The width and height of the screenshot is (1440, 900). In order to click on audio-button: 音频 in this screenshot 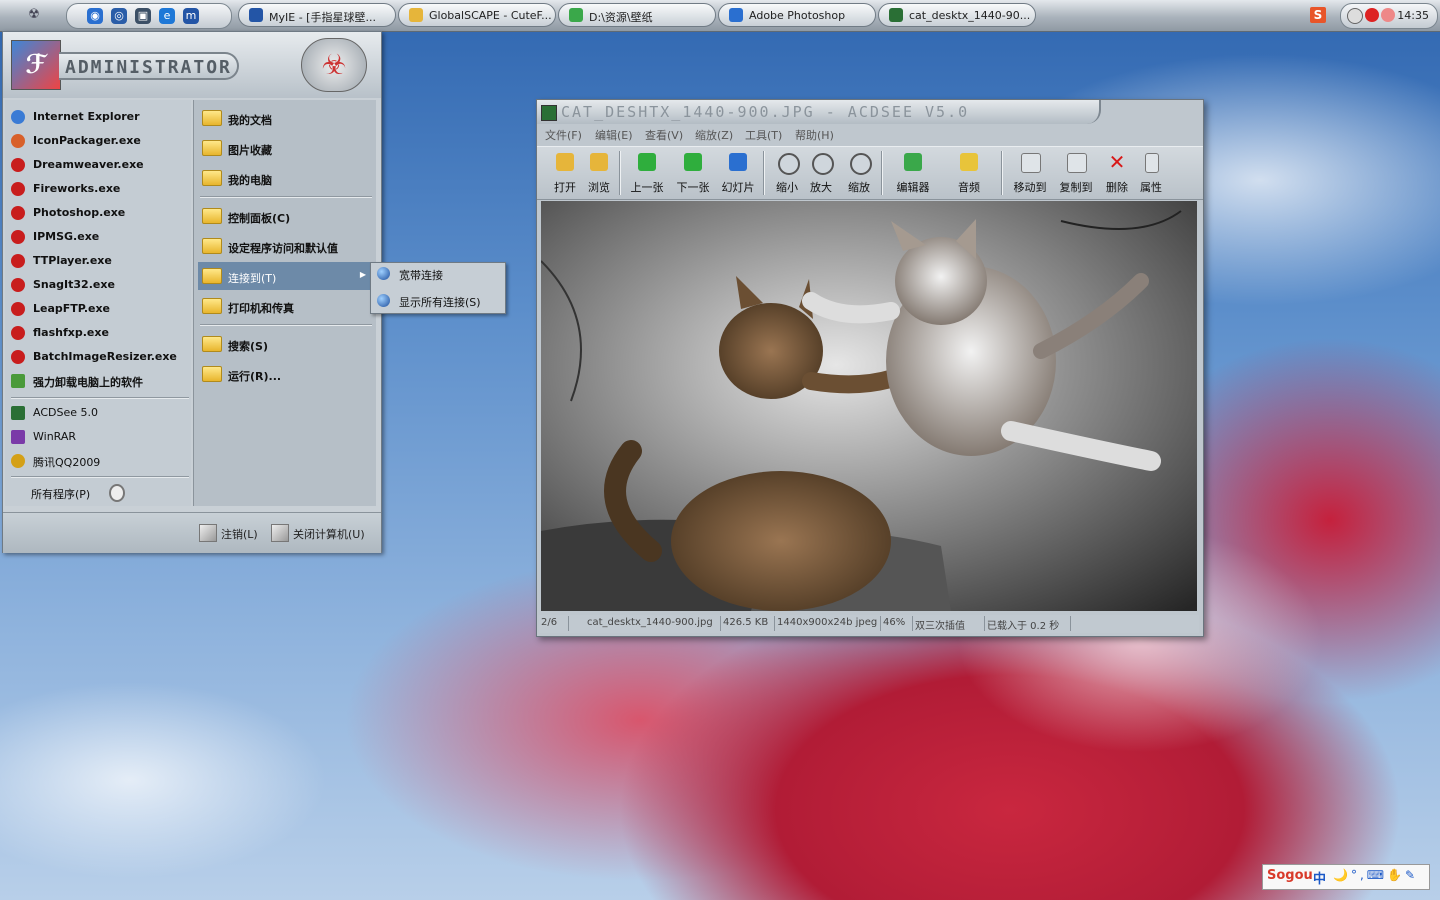, I will do `click(969, 173)`.